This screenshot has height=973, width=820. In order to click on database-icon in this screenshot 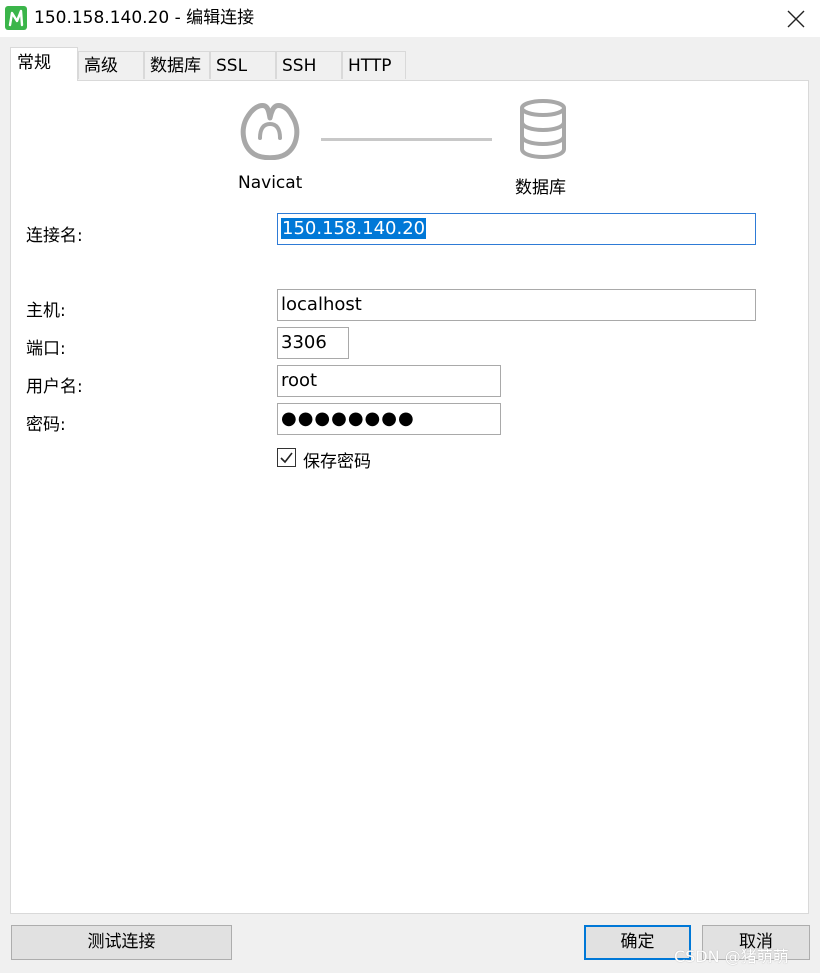, I will do `click(543, 131)`.